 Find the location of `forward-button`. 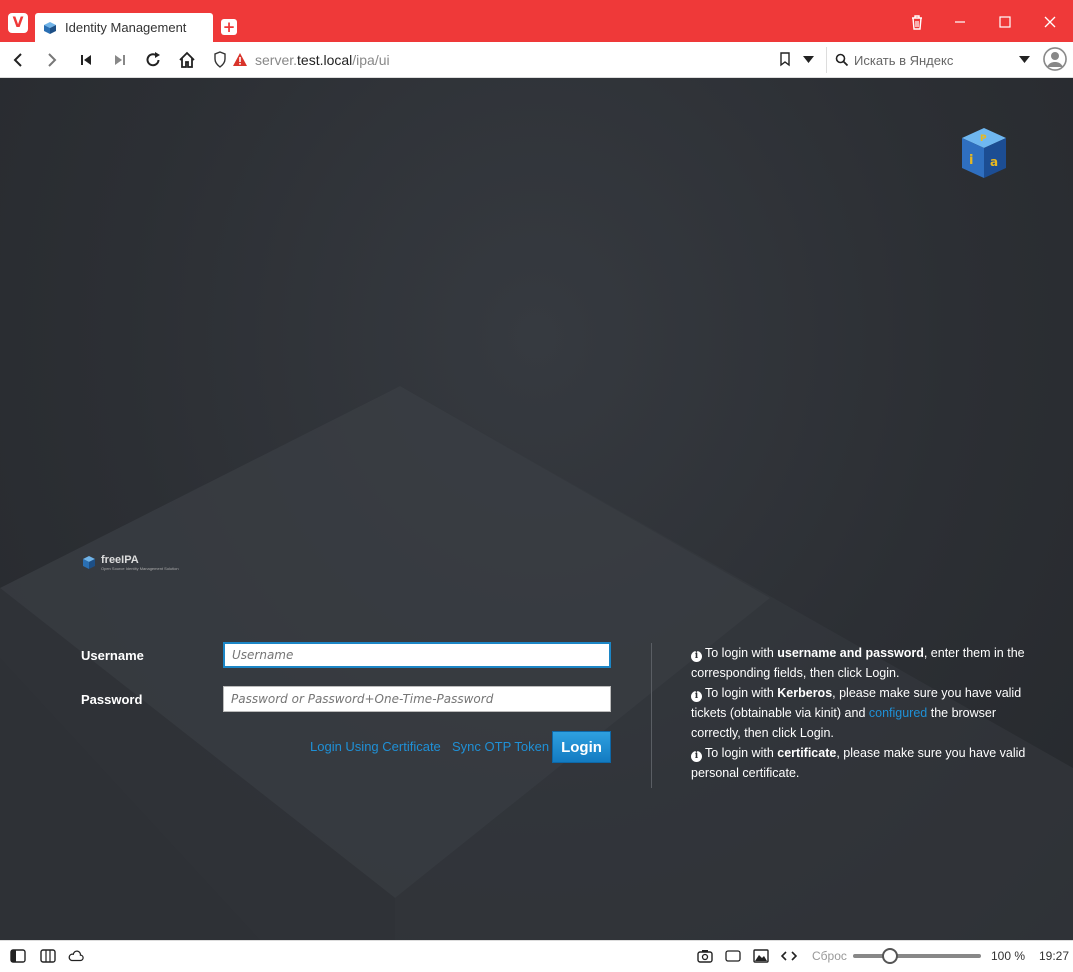

forward-button is located at coordinates (52, 60).